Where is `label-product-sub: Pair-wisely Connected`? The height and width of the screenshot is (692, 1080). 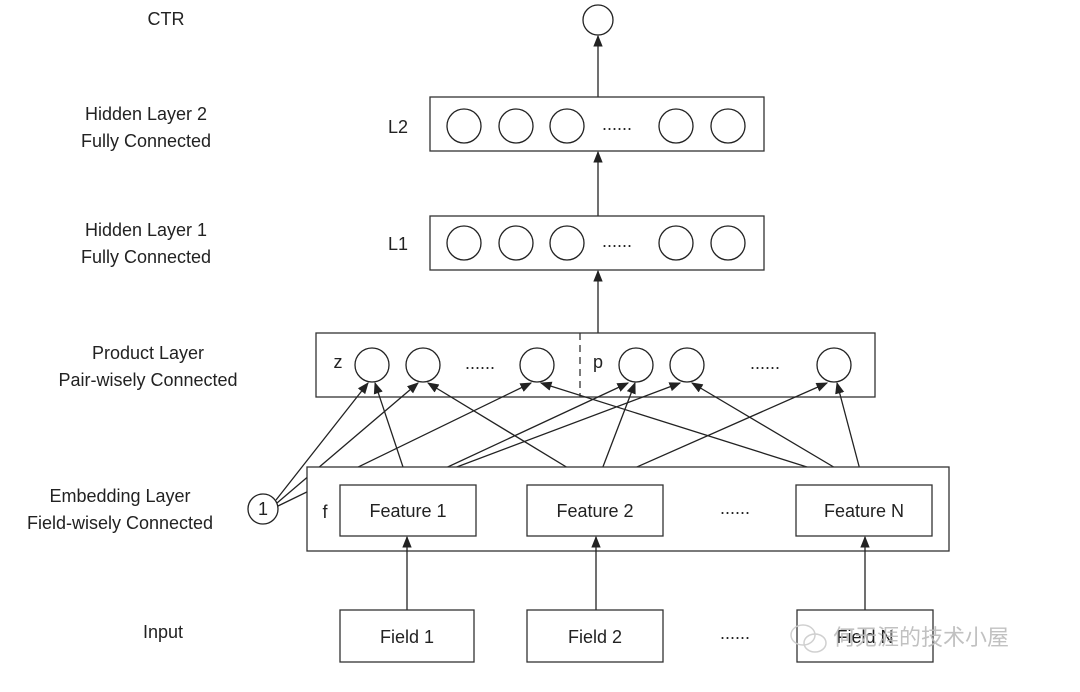
label-product-sub: Pair-wisely Connected is located at coordinates (147, 380).